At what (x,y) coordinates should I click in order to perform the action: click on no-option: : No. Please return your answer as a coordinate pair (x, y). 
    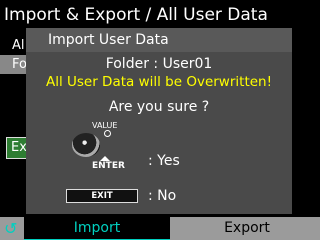
    Looking at the image, I should click on (162, 196).